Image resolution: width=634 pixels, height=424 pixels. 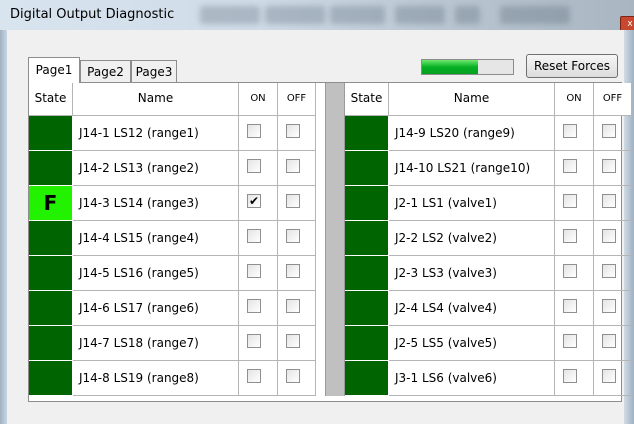 What do you see at coordinates (472, 273) in the screenshot?
I see `output-name: J2-3 LS3 (valve3)` at bounding box center [472, 273].